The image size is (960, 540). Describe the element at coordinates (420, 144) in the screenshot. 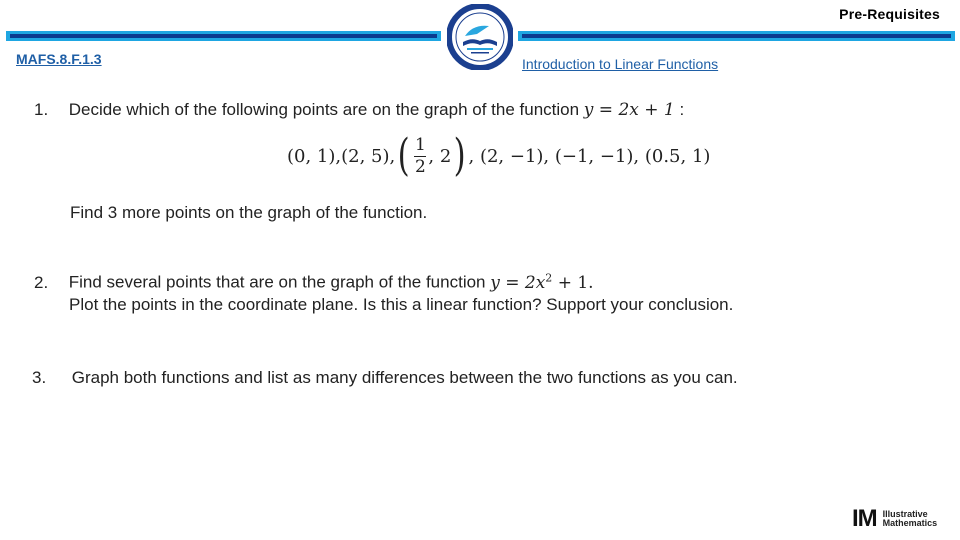

I see `fraction-numerator: 1` at that location.